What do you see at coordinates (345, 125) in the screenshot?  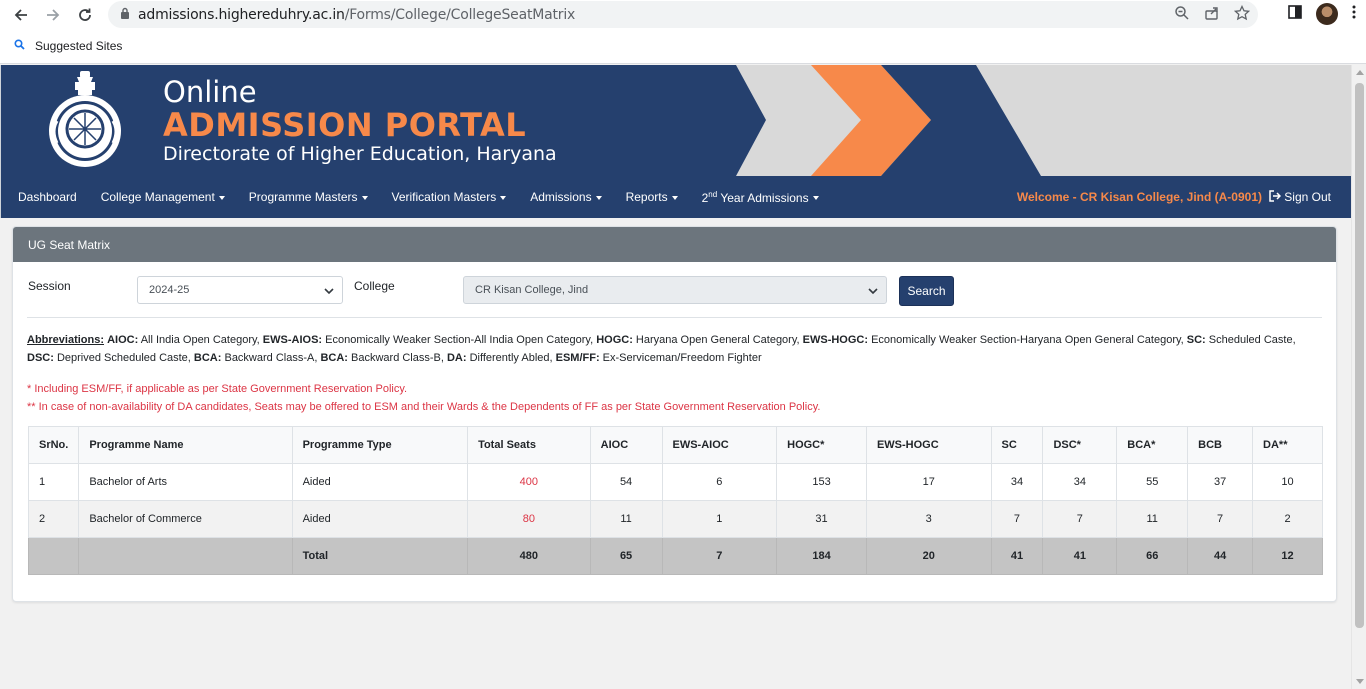 I see `banner-title-portal: ADMISSION PORTAL` at bounding box center [345, 125].